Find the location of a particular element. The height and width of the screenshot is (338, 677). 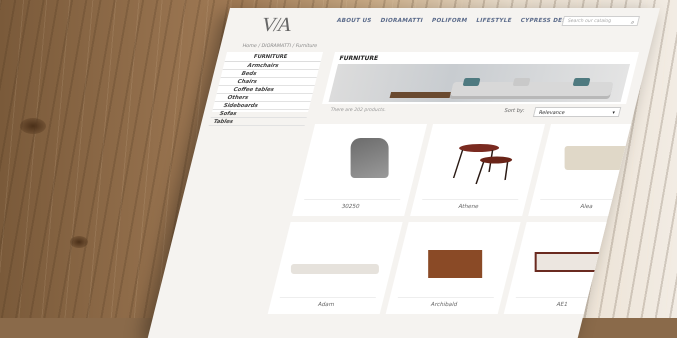

product-card: Archibald is located at coordinates (453, 268).